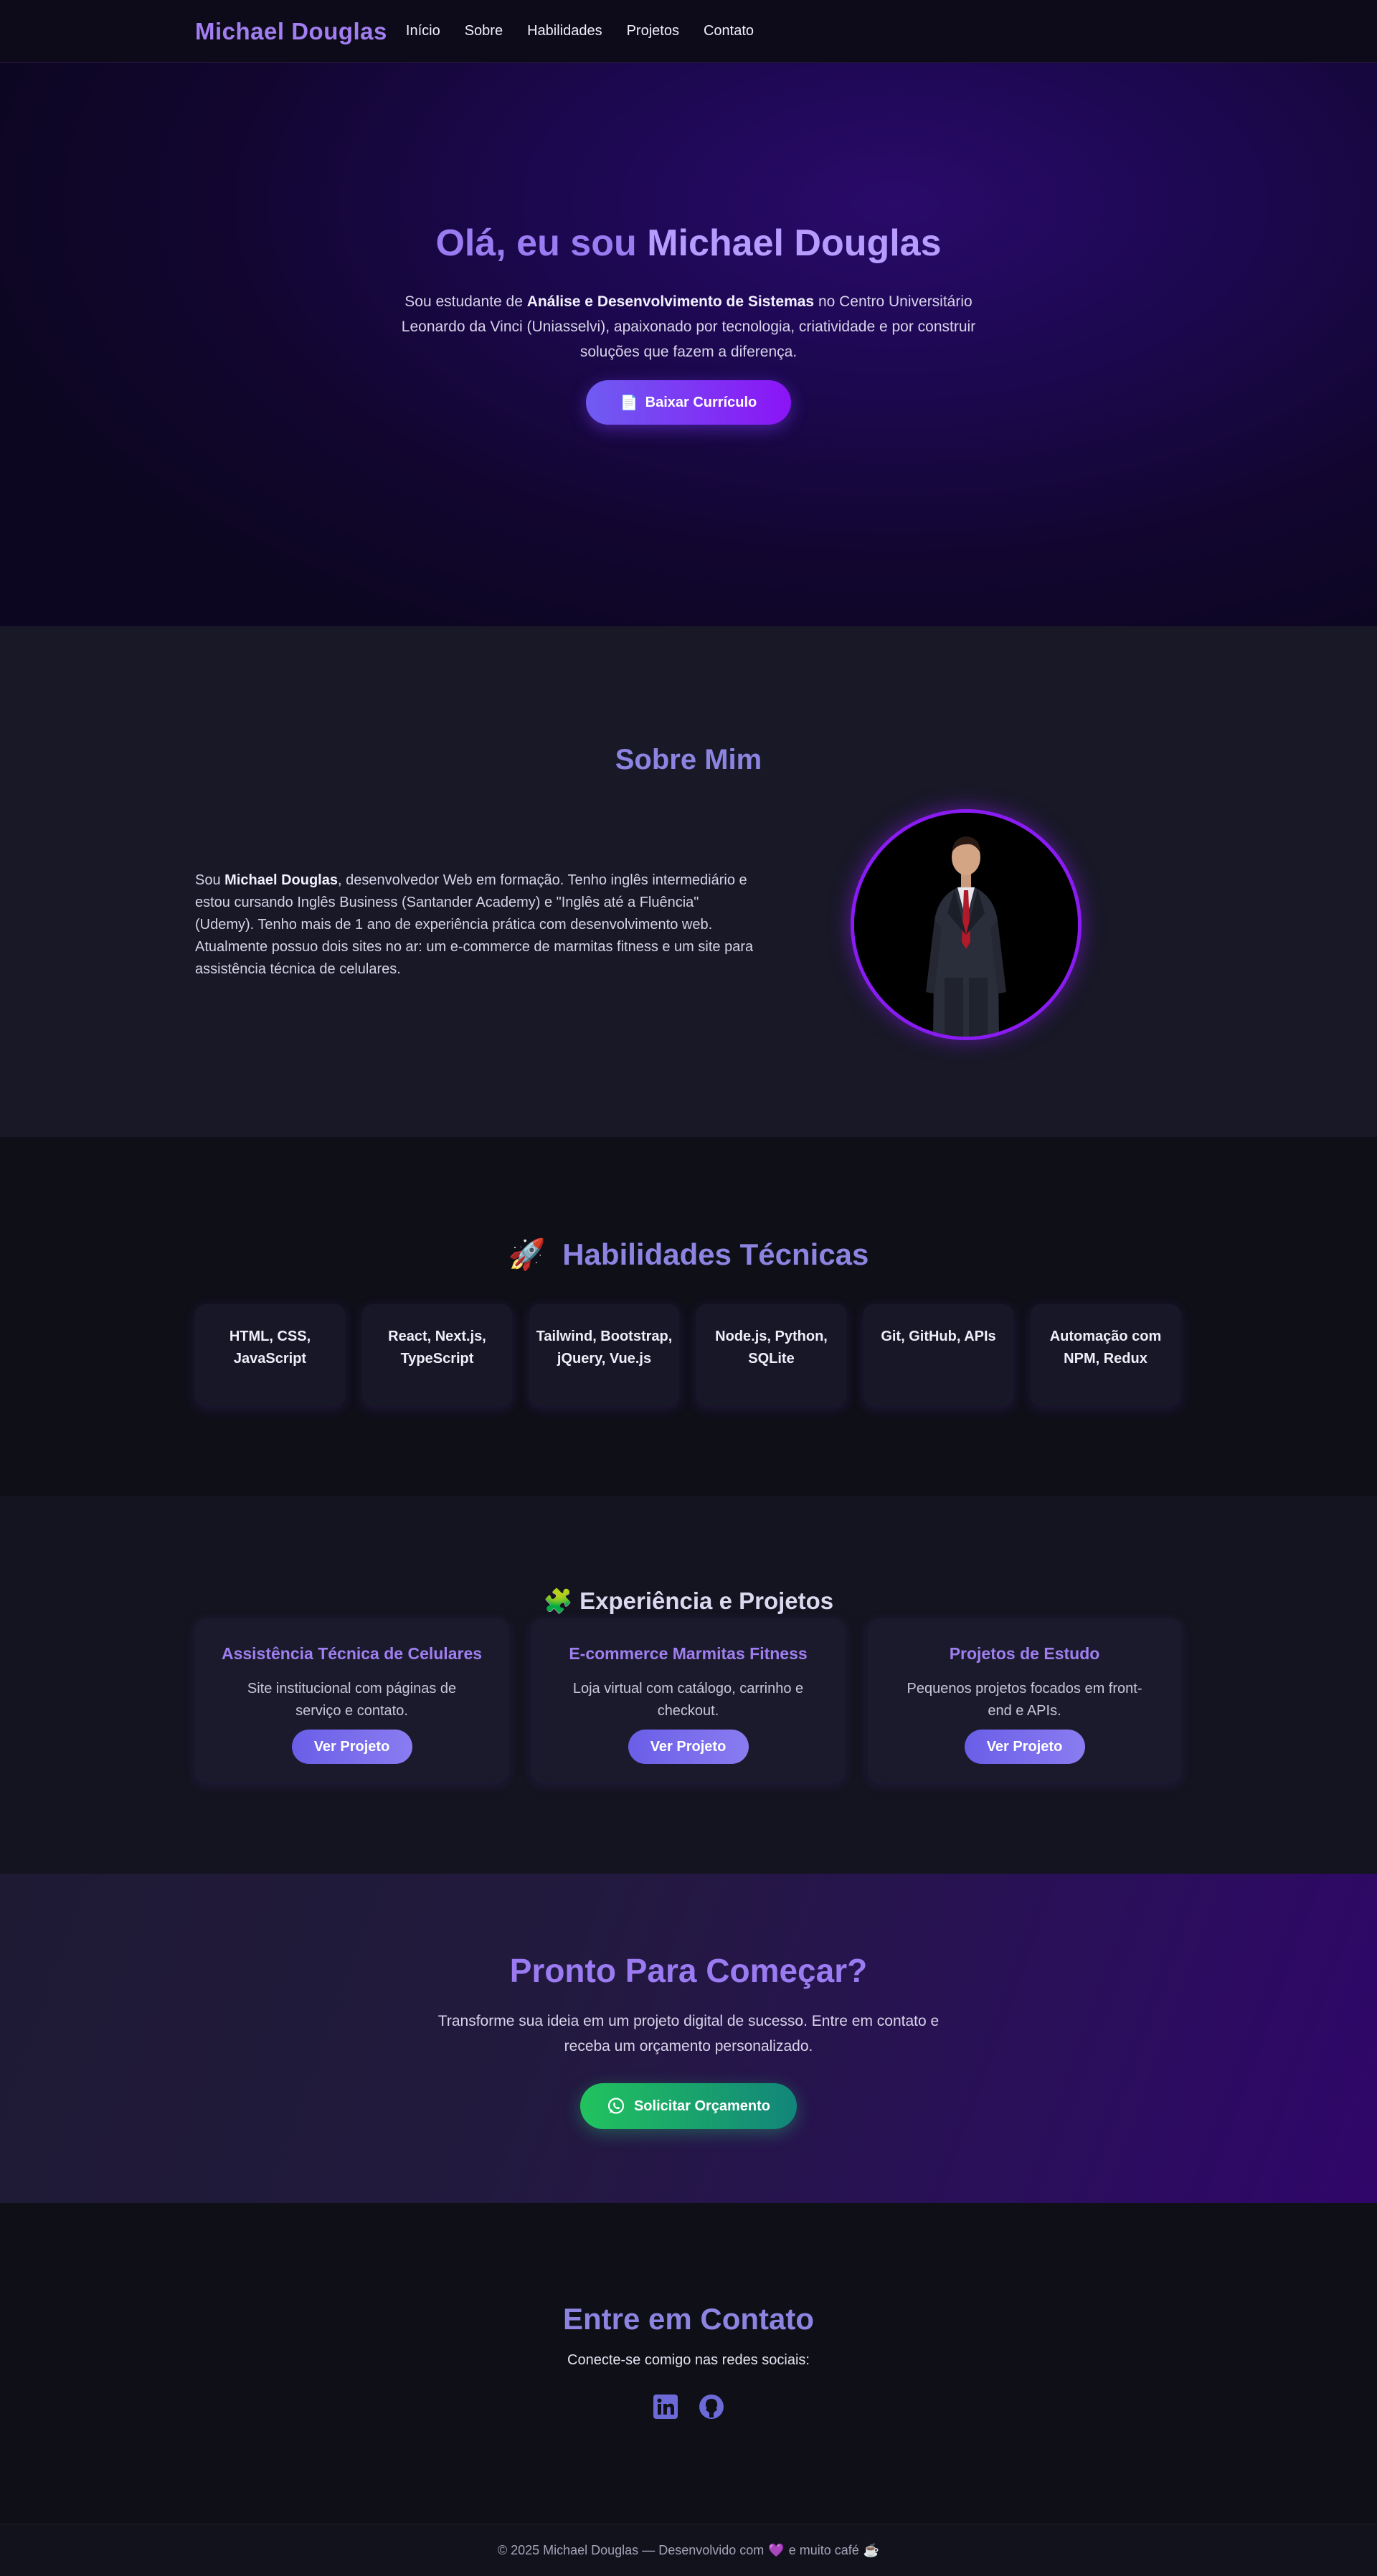 The width and height of the screenshot is (1377, 2576). I want to click on request-quote-label: Solicitar Orçamento, so click(702, 2106).